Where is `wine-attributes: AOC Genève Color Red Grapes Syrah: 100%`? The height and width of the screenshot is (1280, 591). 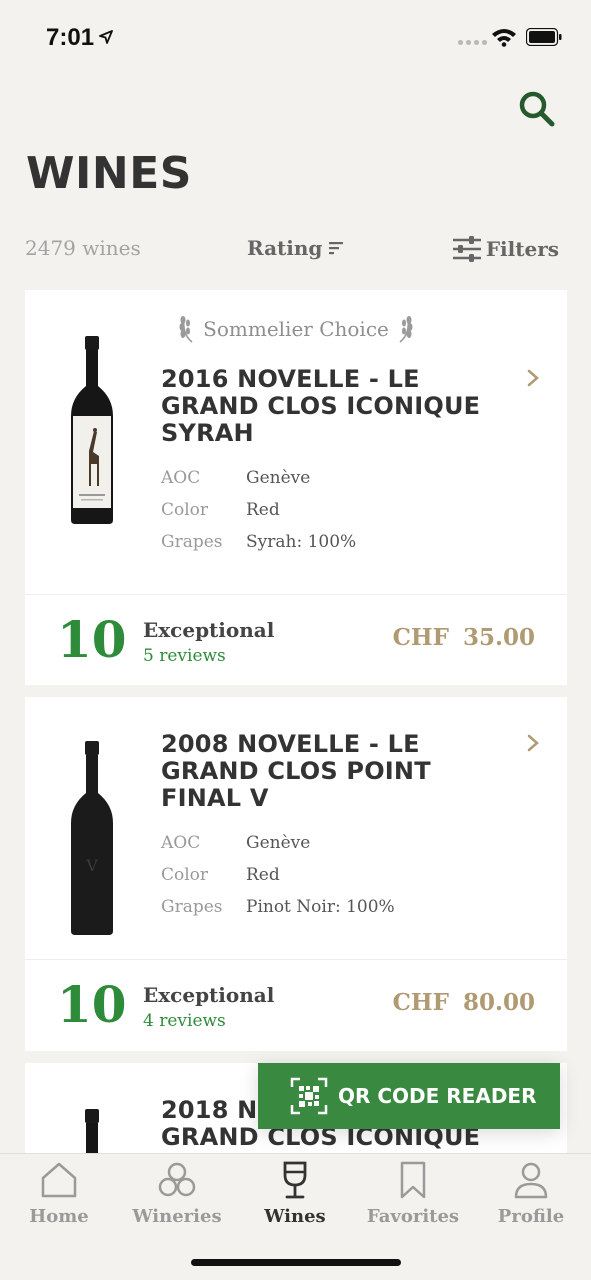
wine-attributes: AOC Genève Color Red Grapes Syrah: 100% is located at coordinates (258, 510).